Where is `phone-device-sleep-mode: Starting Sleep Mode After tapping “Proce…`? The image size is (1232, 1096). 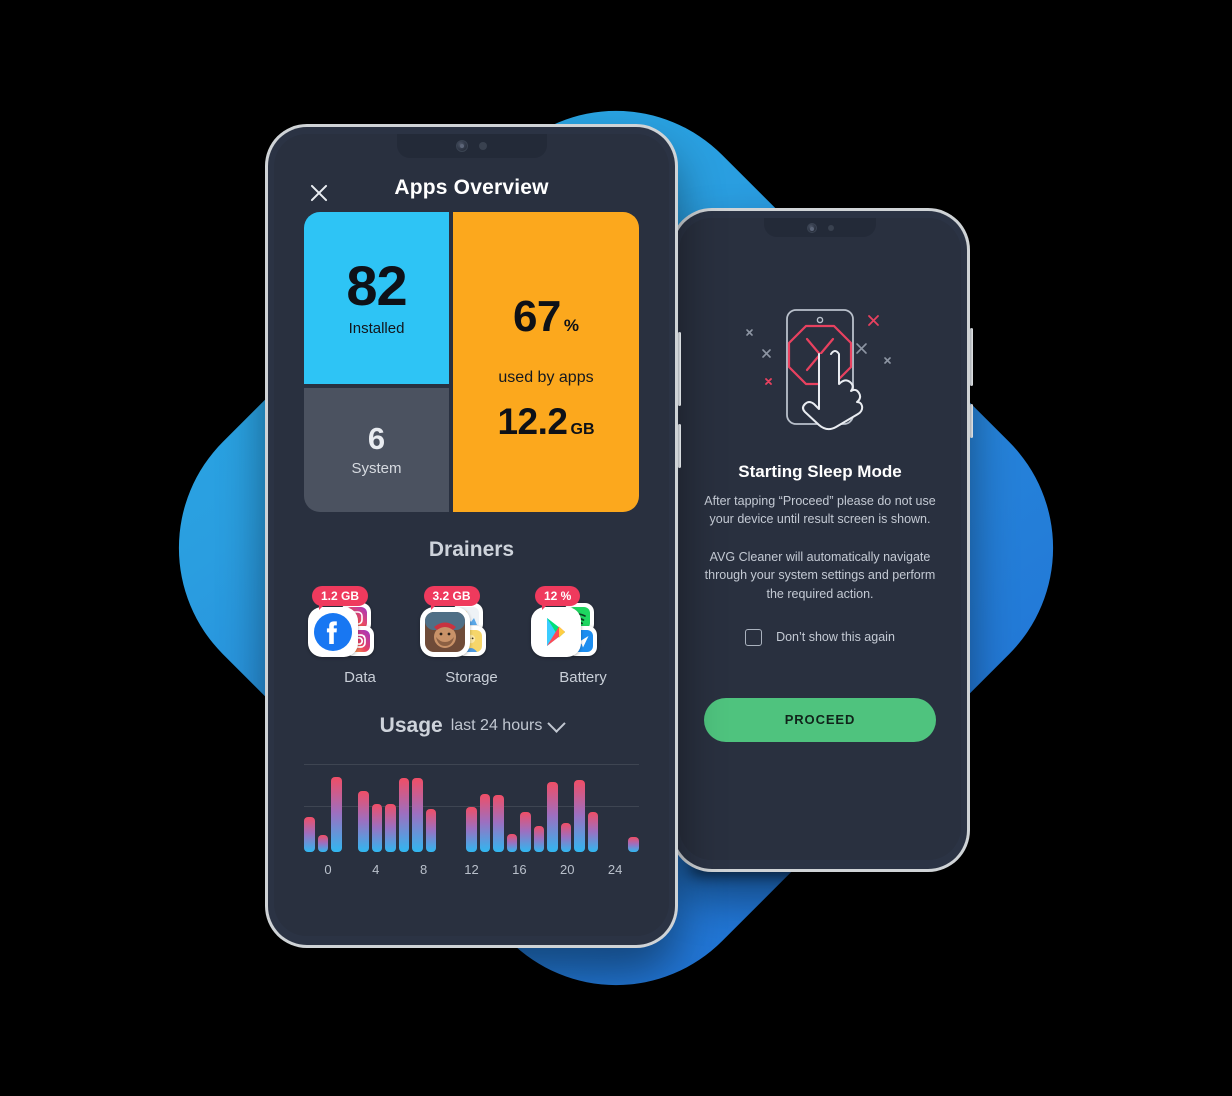 phone-device-sleep-mode: Starting Sleep Mode After tapping “Proce… is located at coordinates (821, 540).